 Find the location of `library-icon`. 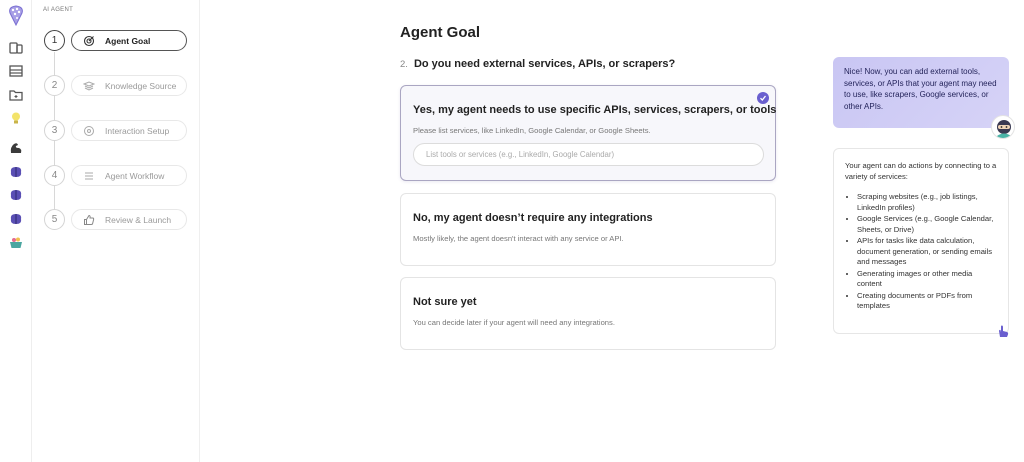

library-icon is located at coordinates (16, 48).